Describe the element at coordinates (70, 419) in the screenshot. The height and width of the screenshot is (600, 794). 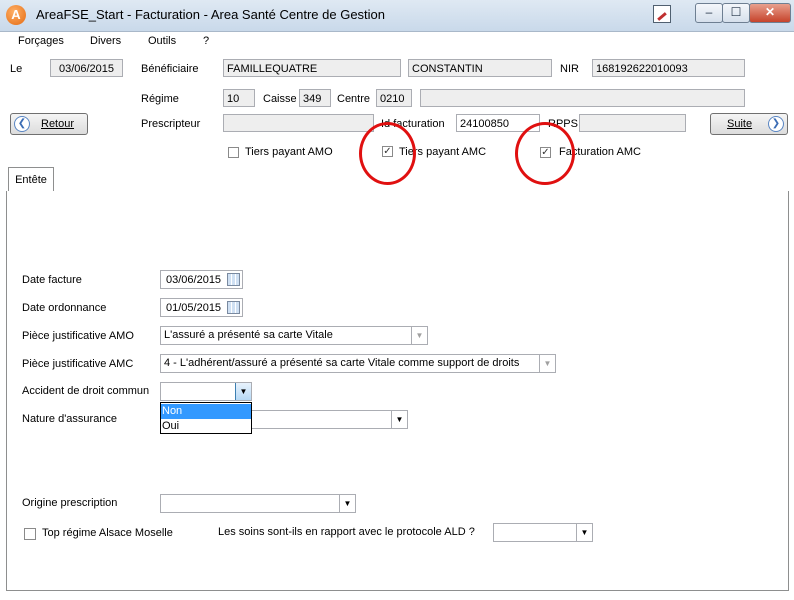
I see `nature-label: Nature d'assurance` at that location.